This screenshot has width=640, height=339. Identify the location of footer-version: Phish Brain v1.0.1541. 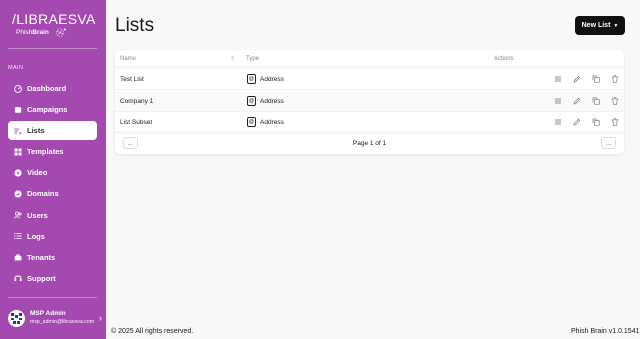
(605, 331).